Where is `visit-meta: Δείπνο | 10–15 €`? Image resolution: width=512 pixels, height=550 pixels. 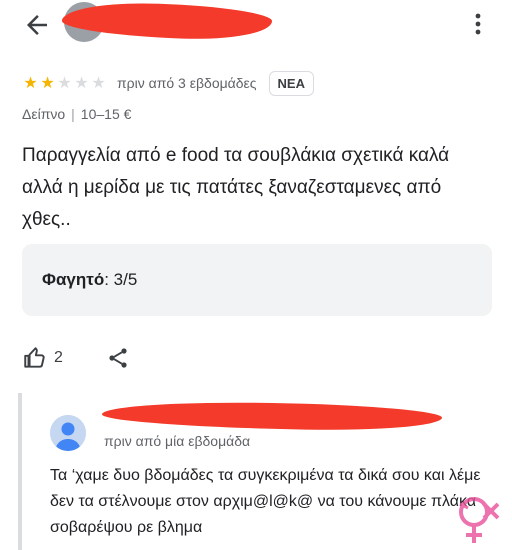
visit-meta: Δείπνο | 10–15 € is located at coordinates (76, 114).